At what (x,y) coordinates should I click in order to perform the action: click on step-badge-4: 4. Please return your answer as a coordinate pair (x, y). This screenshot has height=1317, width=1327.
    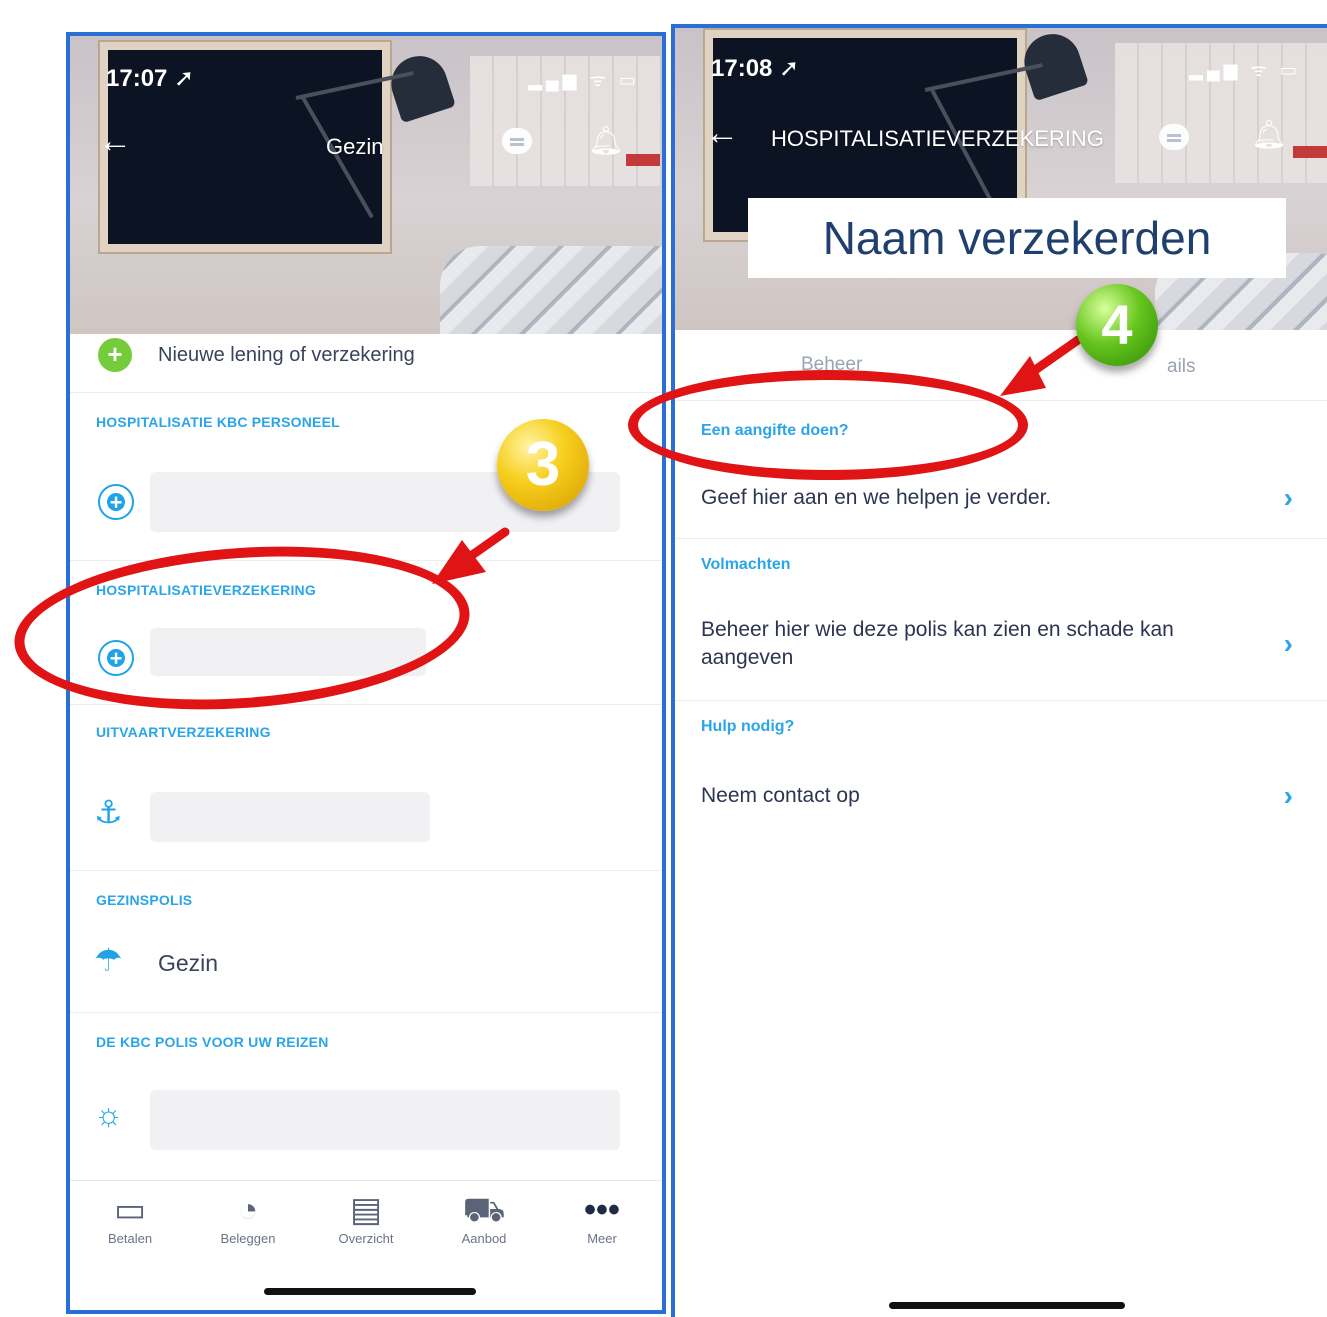
    Looking at the image, I should click on (1117, 325).